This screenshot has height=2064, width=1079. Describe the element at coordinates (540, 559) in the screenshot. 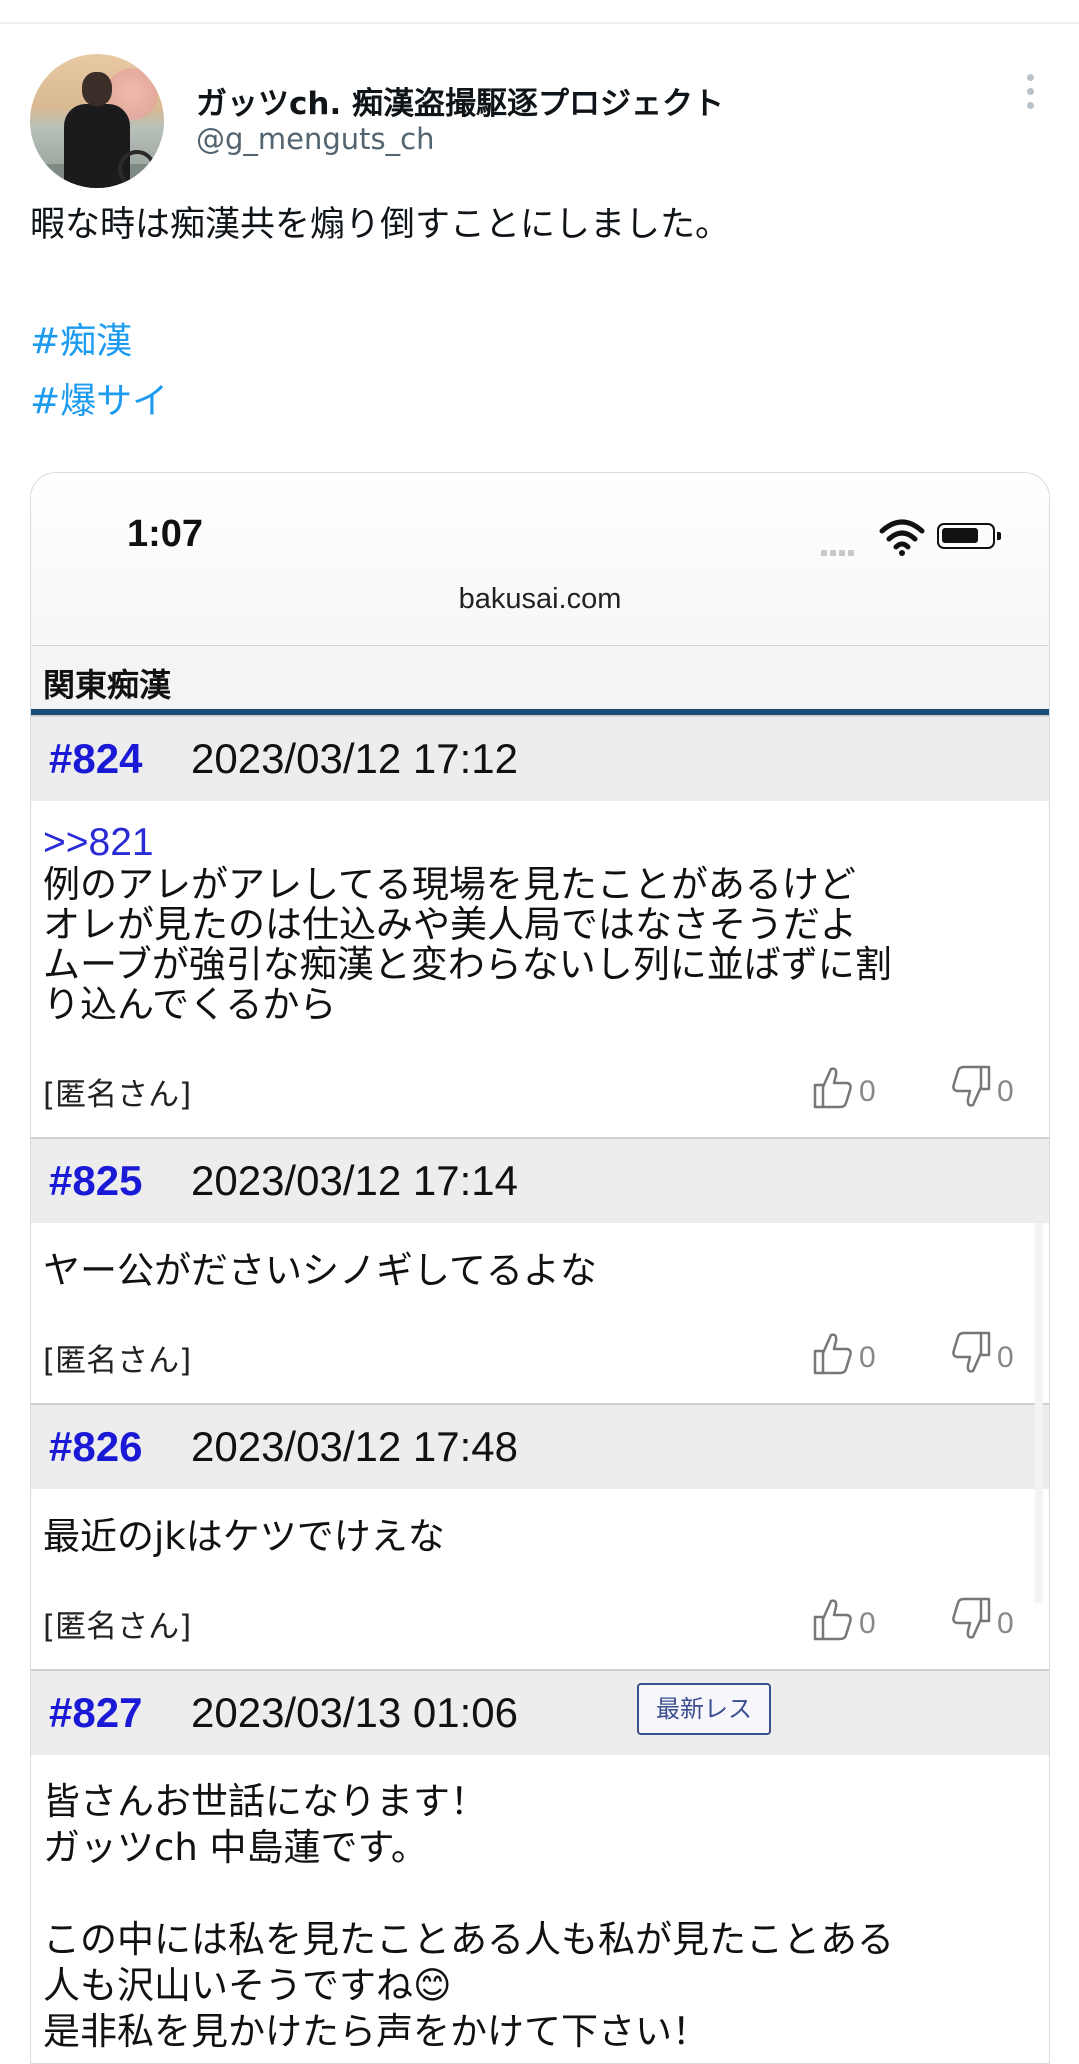

I see `phone-status-bar: 1:07 bakusai.com` at that location.